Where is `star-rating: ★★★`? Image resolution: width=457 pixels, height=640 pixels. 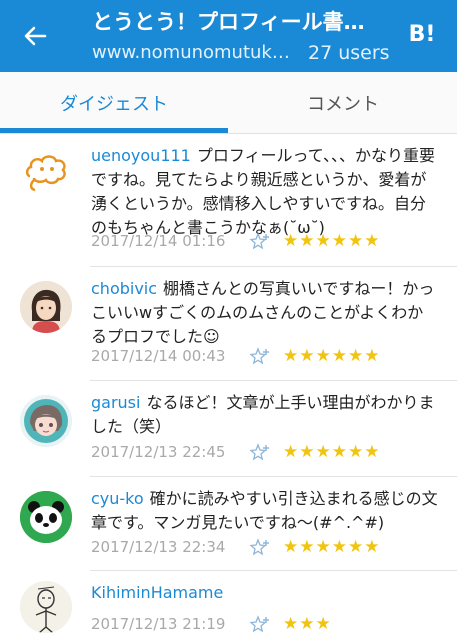
star-rating: ★★★ is located at coordinates (307, 624).